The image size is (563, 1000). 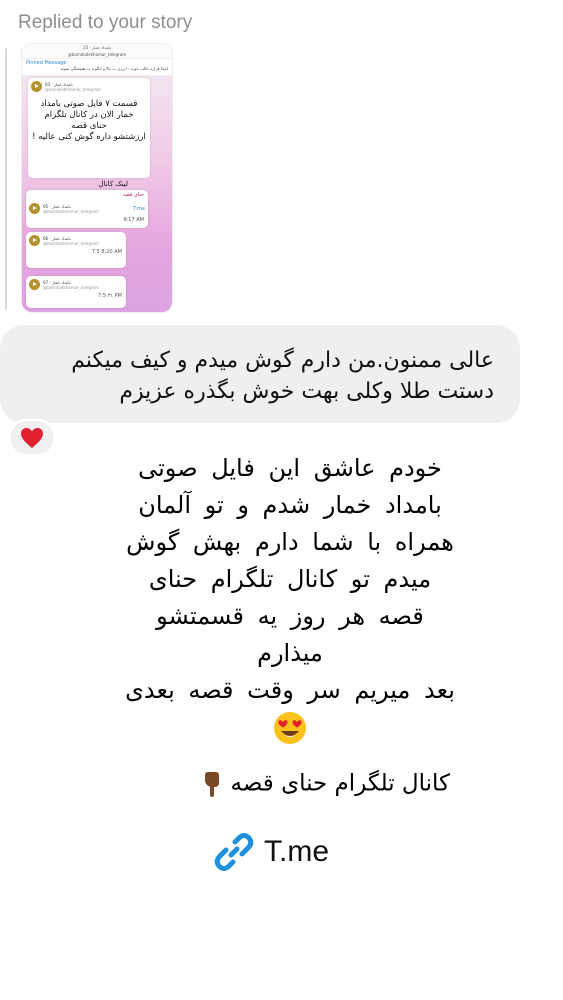 I want to click on story-reply-bar, so click(x=6, y=179).